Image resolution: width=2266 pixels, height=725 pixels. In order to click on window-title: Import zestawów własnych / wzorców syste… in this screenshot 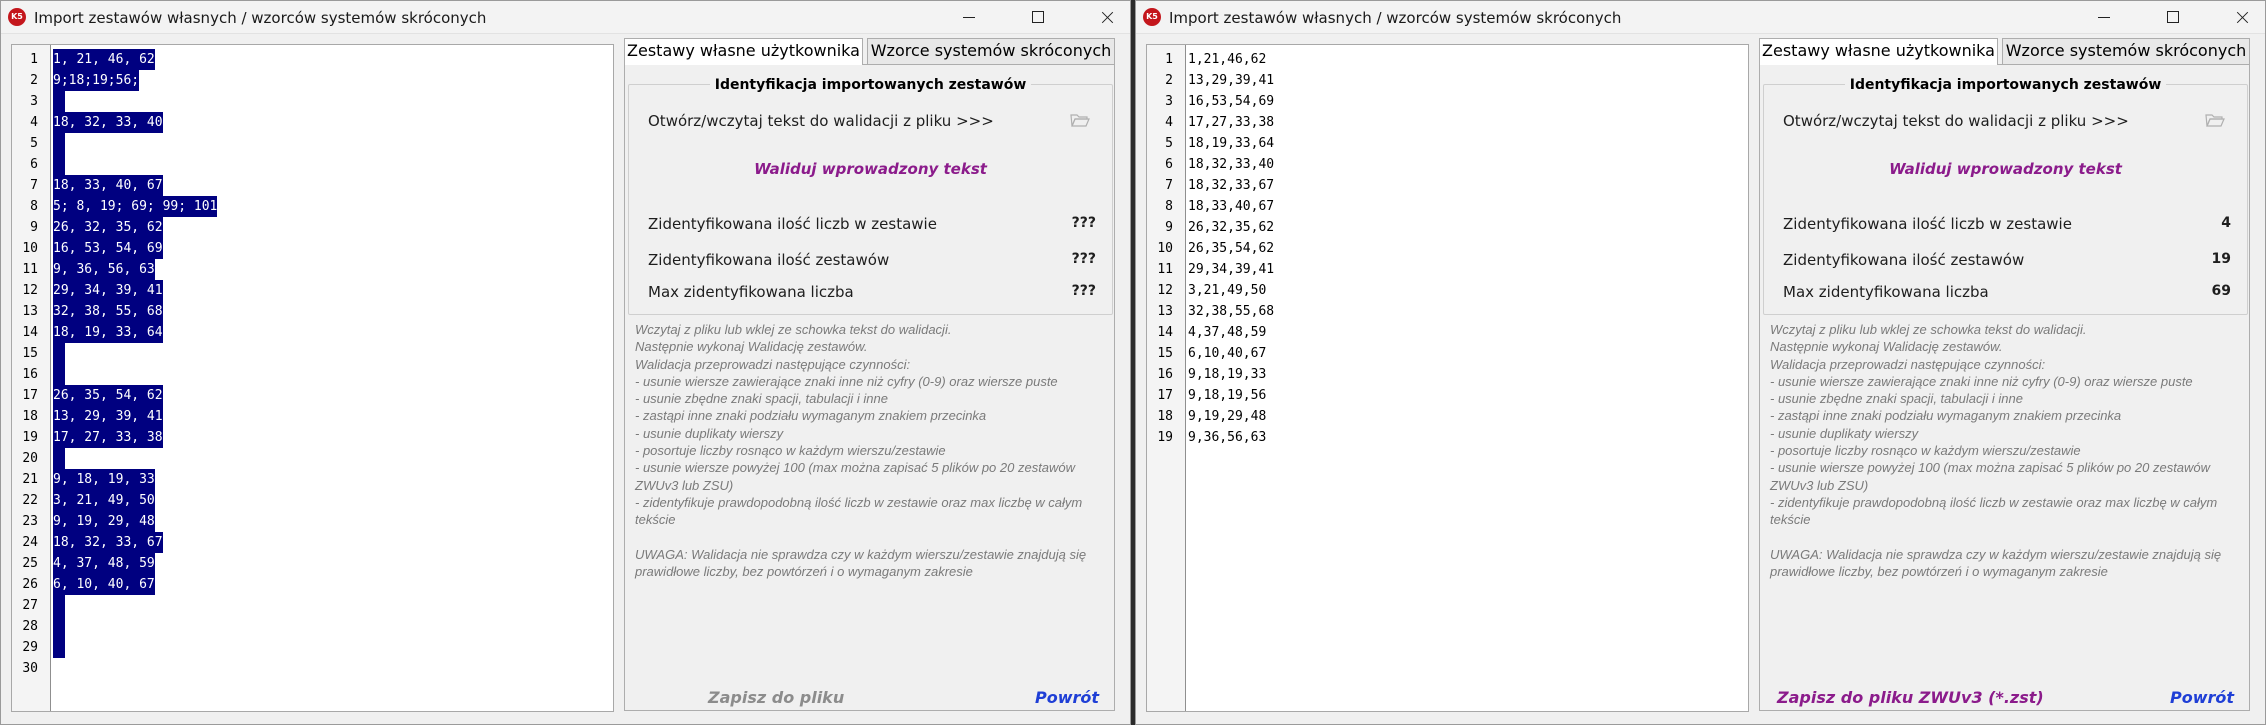, I will do `click(260, 18)`.